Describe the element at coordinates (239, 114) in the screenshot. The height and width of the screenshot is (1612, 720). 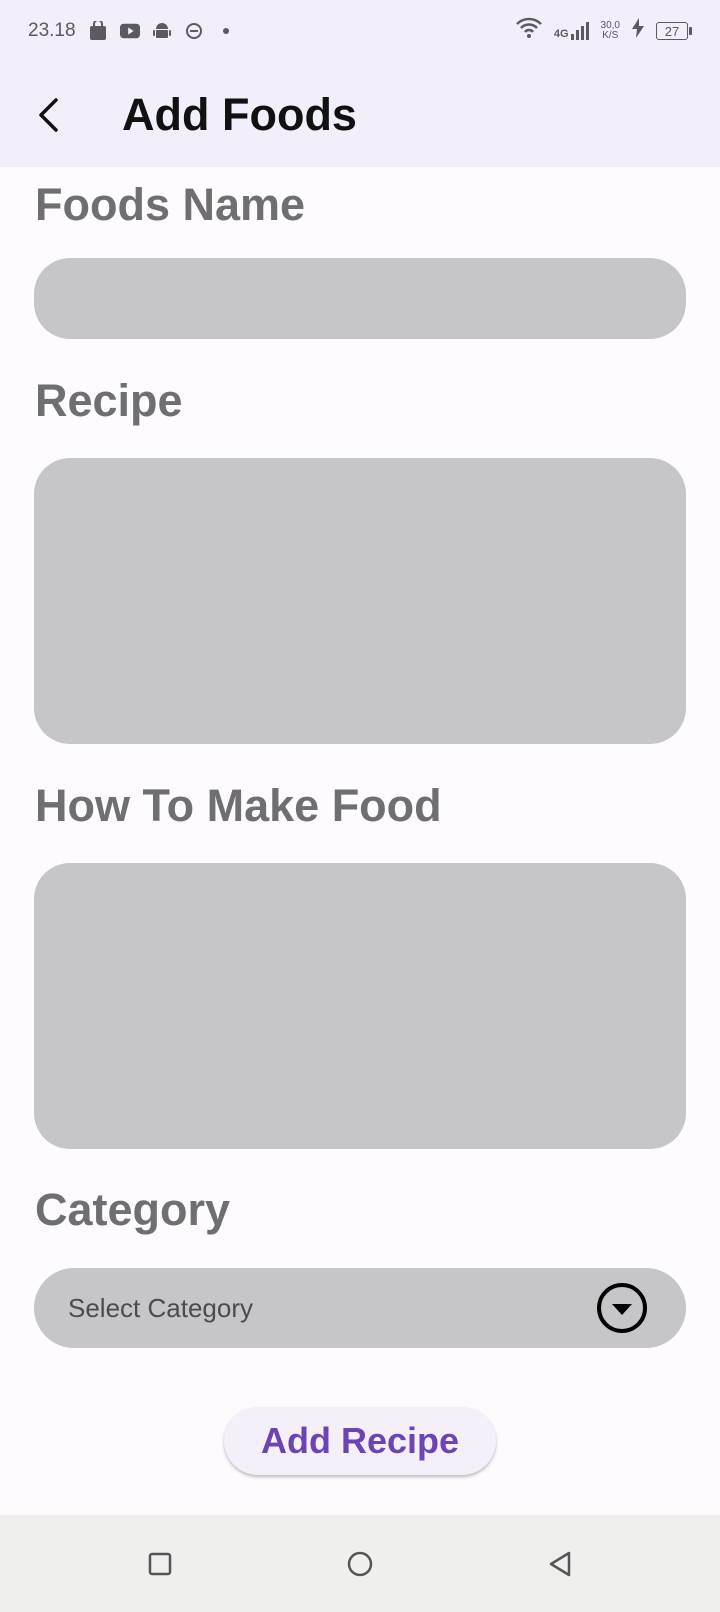
I see `page-title: Add Foods` at that location.